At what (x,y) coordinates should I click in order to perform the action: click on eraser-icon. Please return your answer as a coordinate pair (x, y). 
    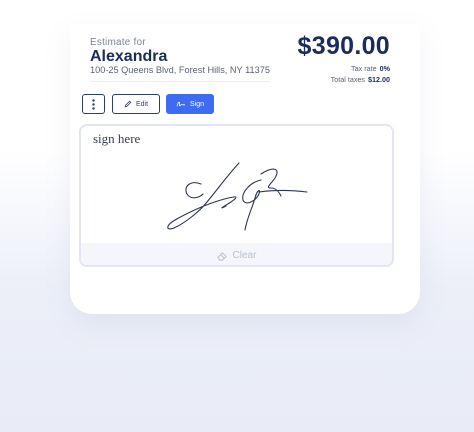
    Looking at the image, I should click on (221, 256).